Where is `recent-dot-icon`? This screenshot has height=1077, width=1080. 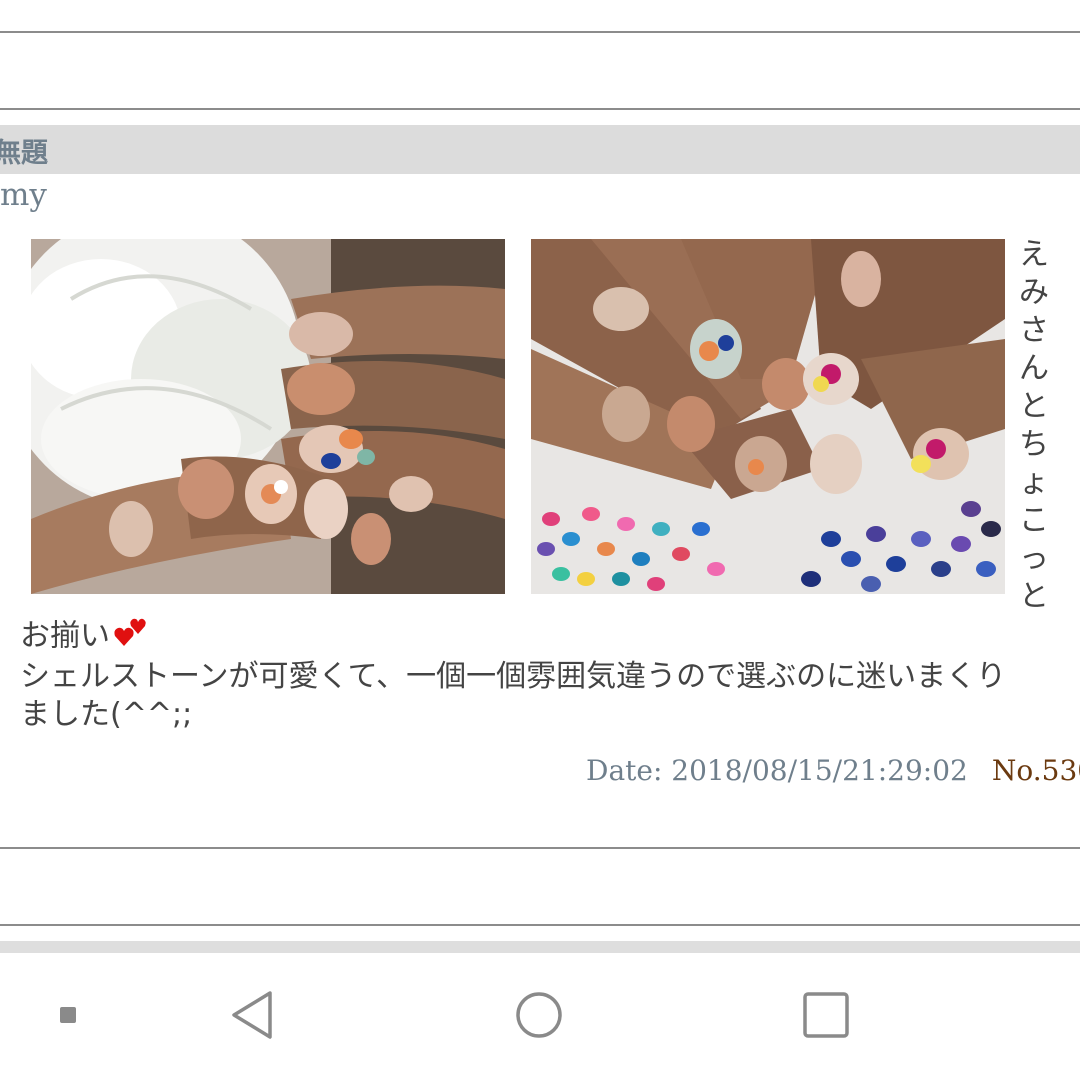 recent-dot-icon is located at coordinates (68, 1015).